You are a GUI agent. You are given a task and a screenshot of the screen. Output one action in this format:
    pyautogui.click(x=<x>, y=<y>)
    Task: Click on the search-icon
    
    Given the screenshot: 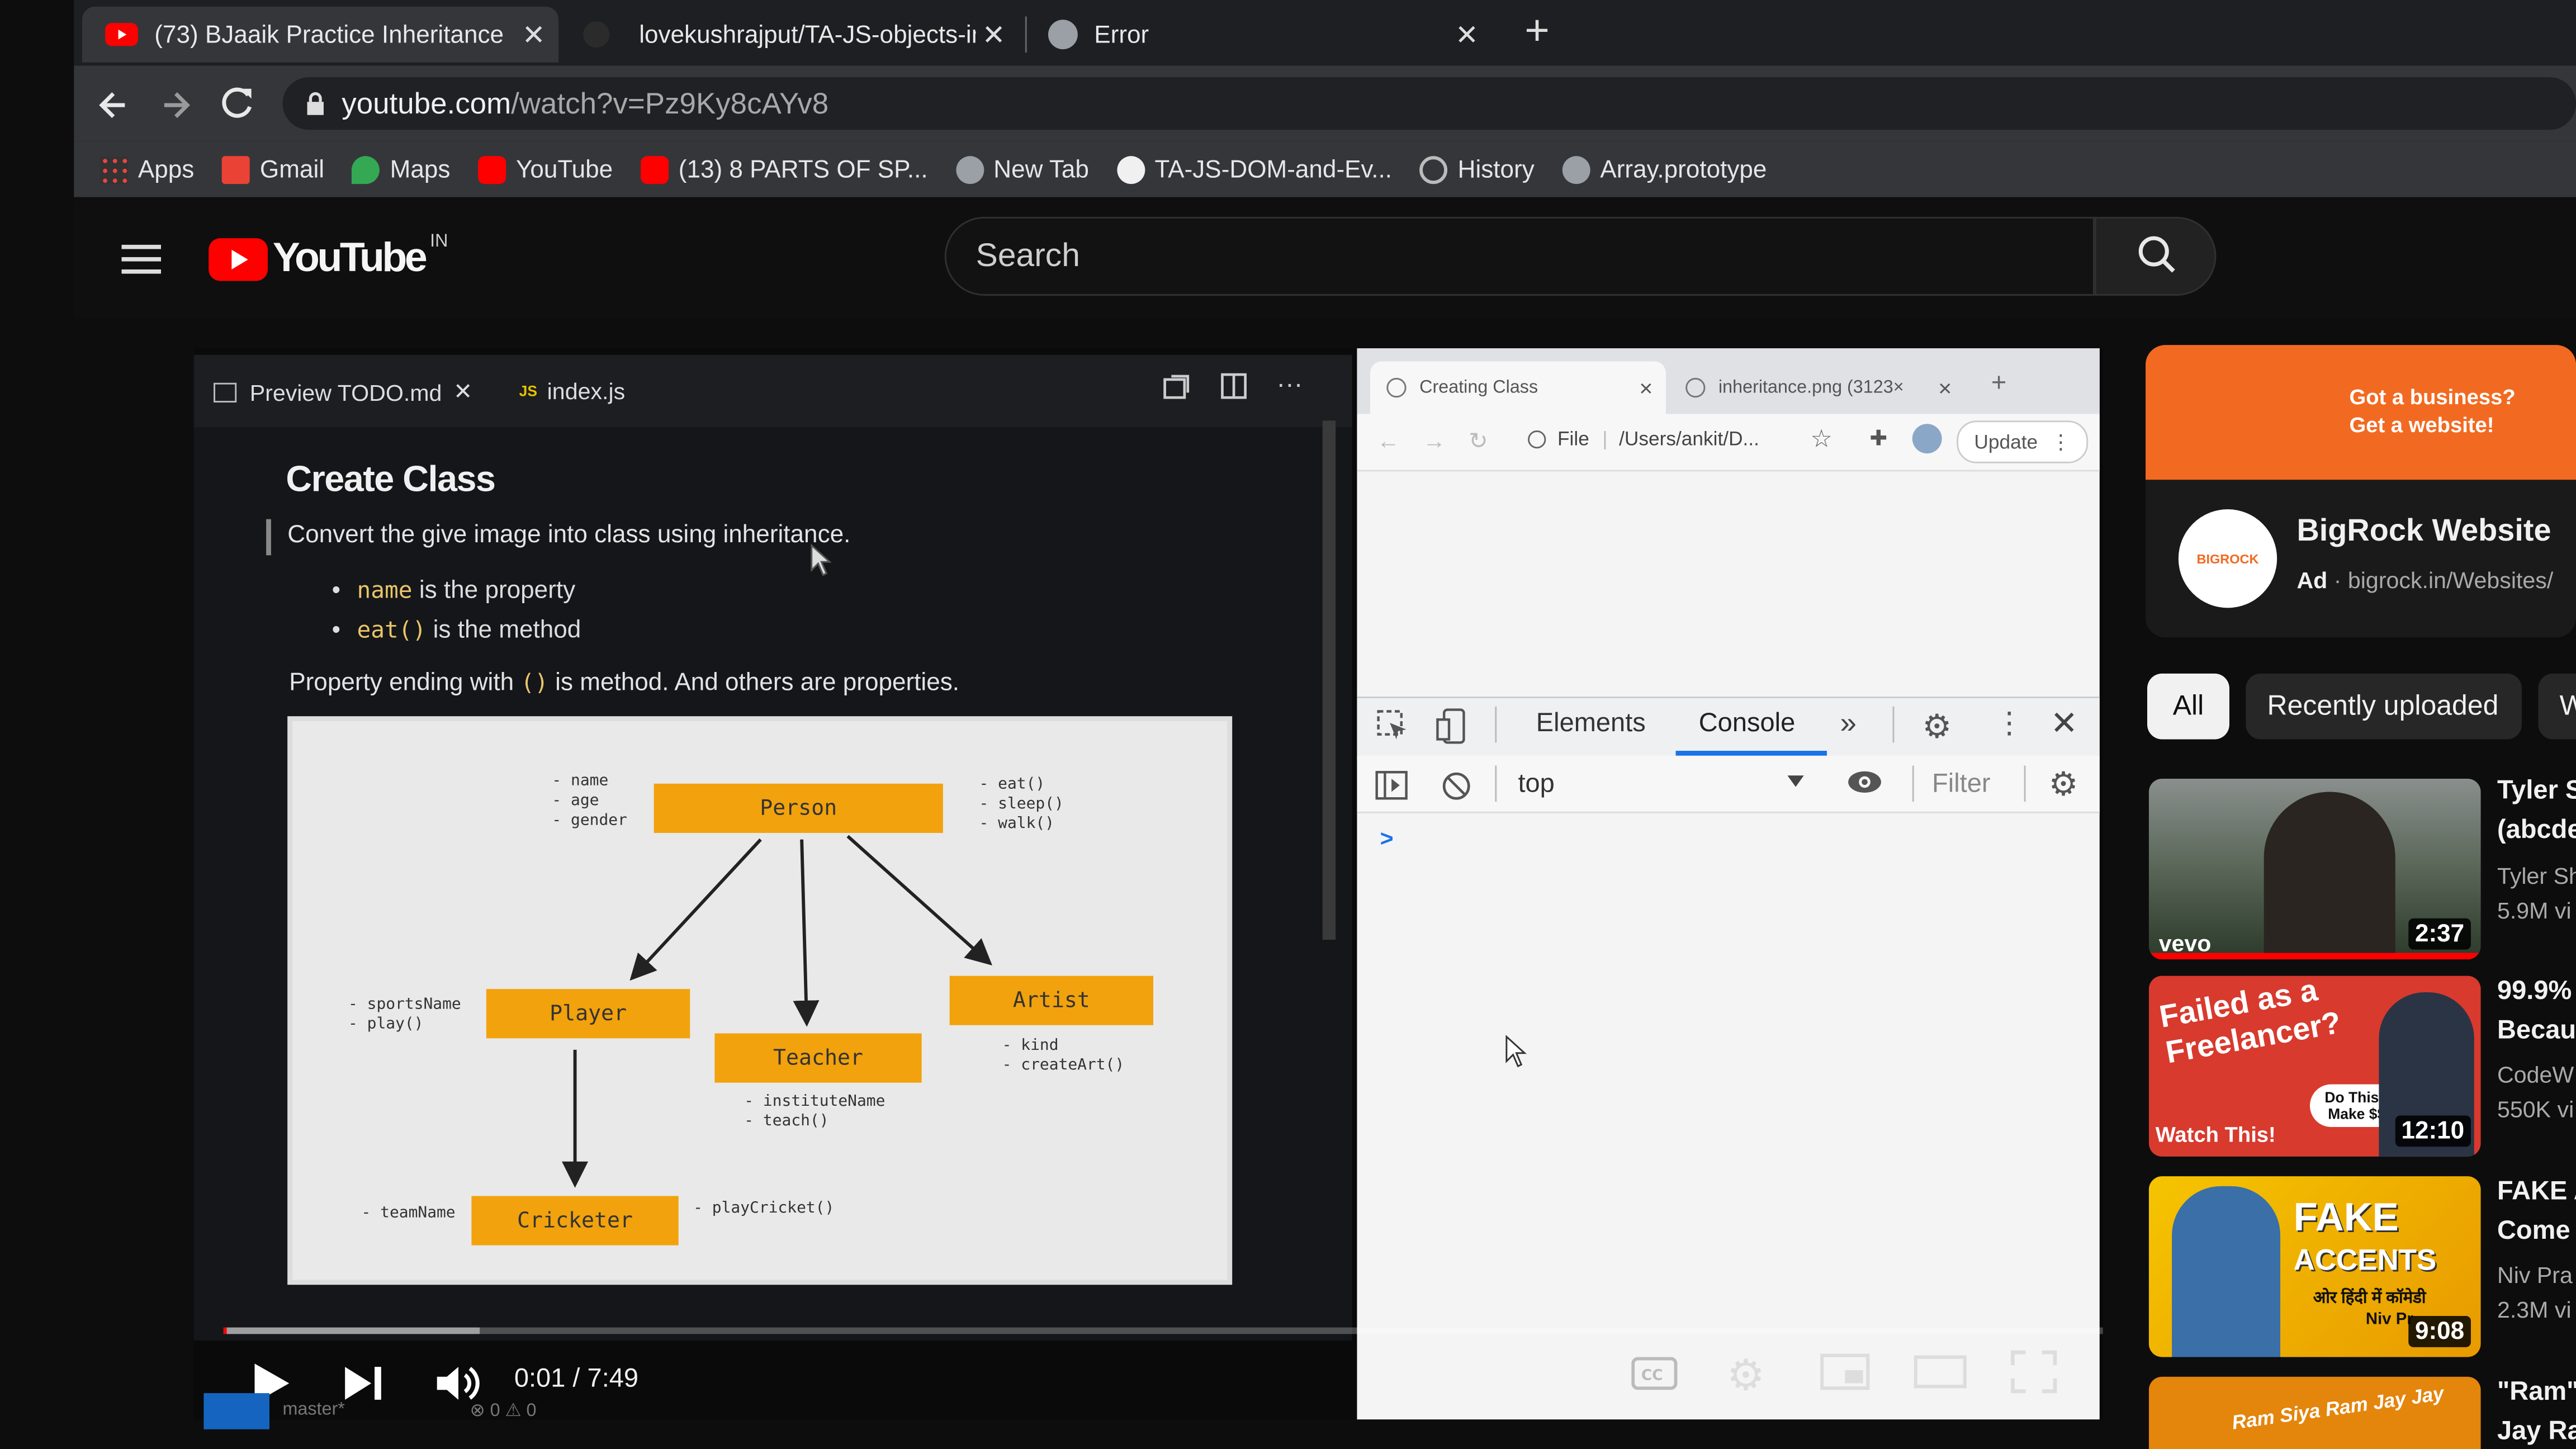 What is the action you would take?
    pyautogui.click(x=2156, y=255)
    